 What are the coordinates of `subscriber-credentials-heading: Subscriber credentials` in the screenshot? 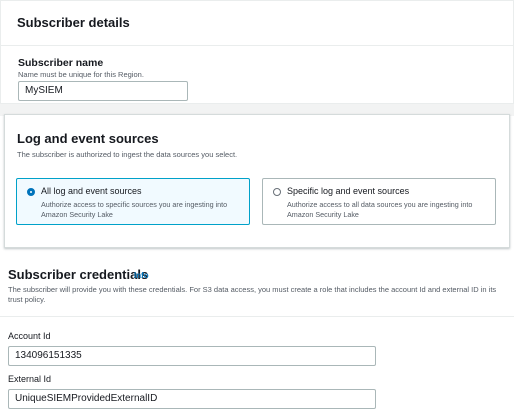 It's located at (78, 274).